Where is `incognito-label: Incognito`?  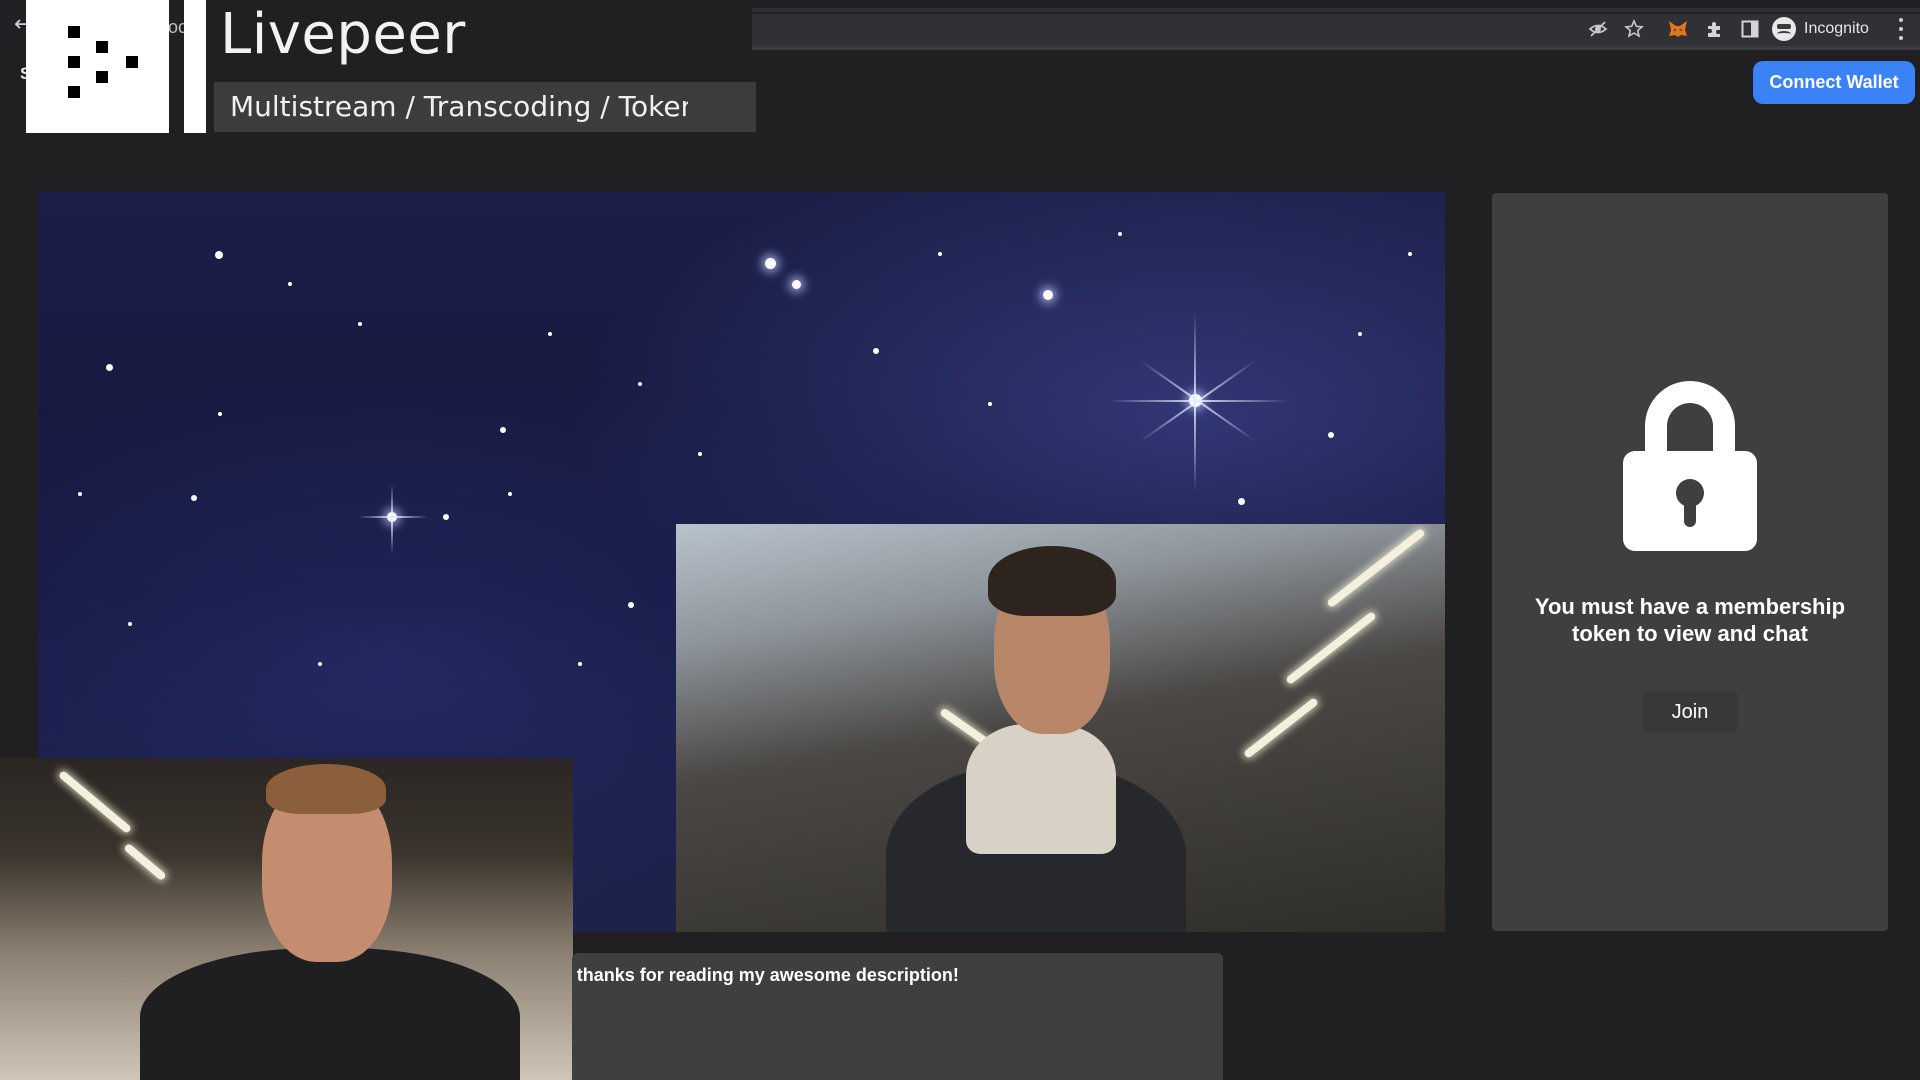 incognito-label: Incognito is located at coordinates (1836, 28).